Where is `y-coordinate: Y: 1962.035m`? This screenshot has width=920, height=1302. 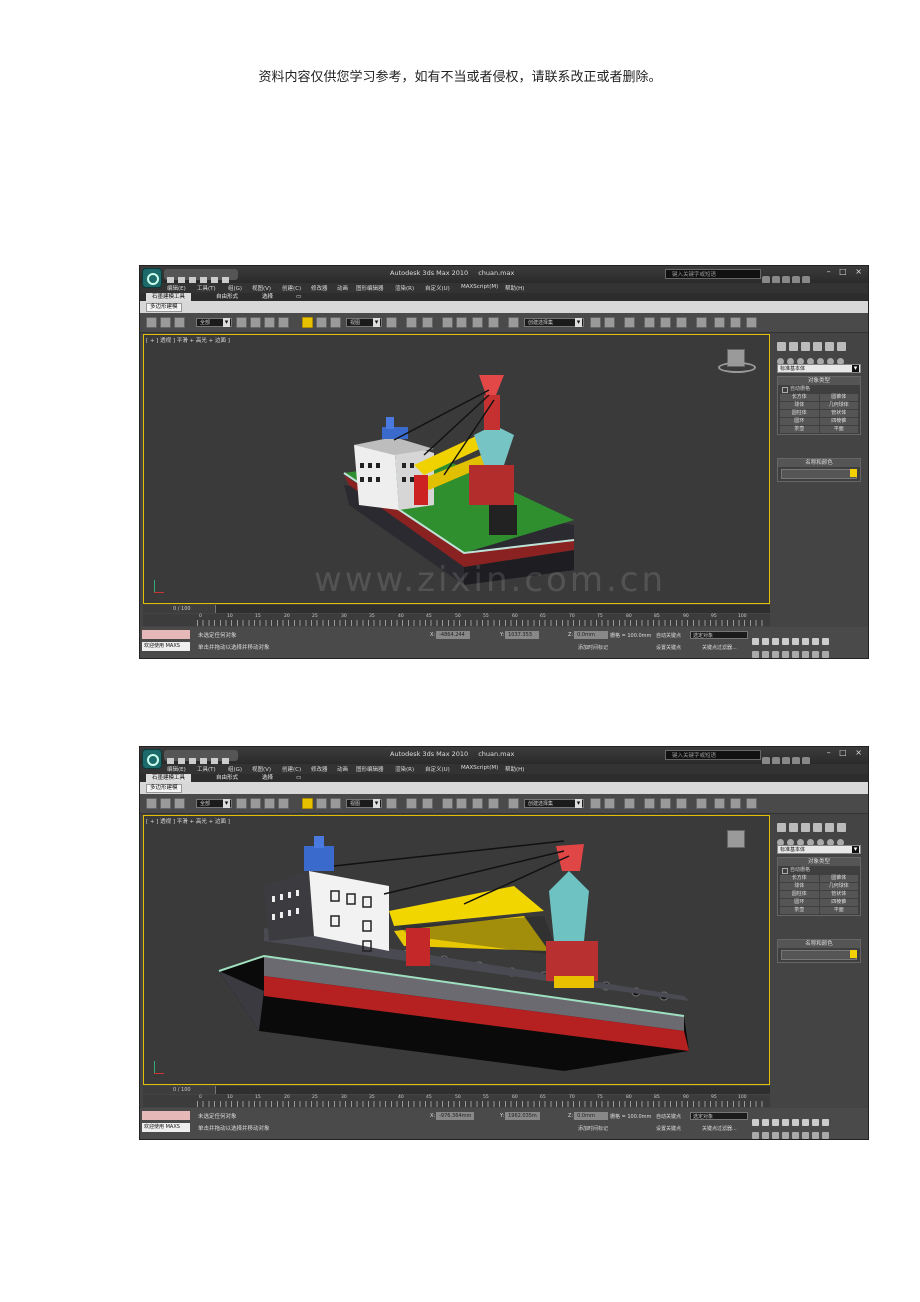
y-coordinate: Y: 1962.035m is located at coordinates (520, 1116).